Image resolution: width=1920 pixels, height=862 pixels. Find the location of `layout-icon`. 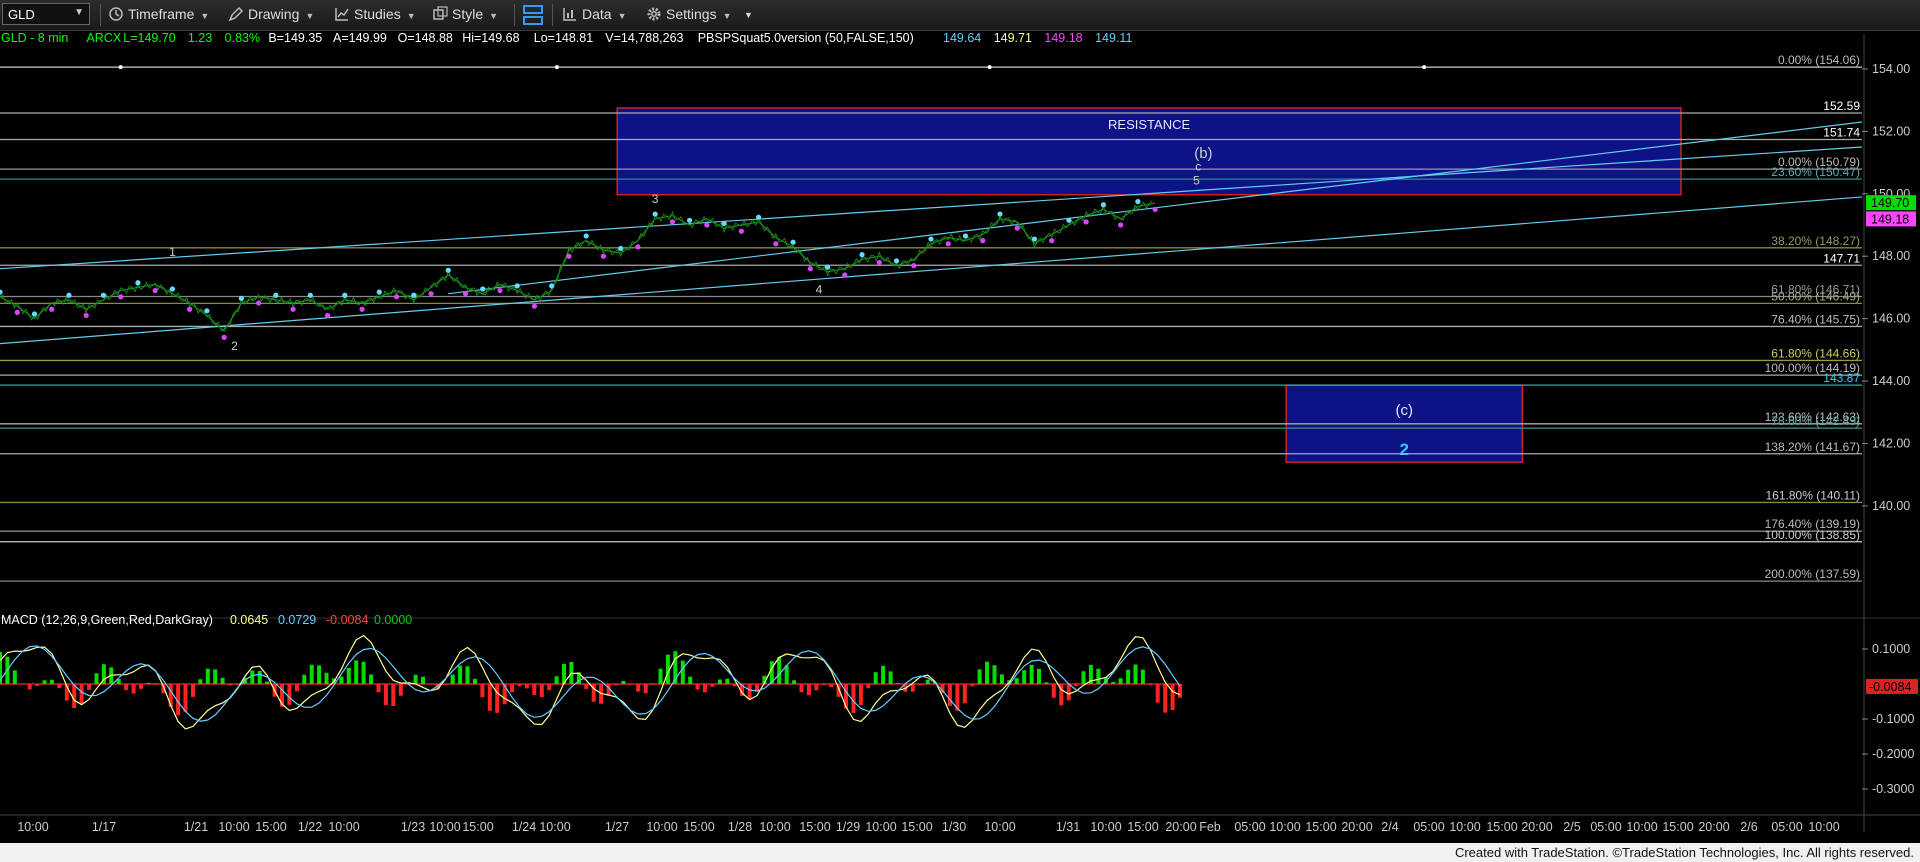

layout-icon is located at coordinates (533, 15).